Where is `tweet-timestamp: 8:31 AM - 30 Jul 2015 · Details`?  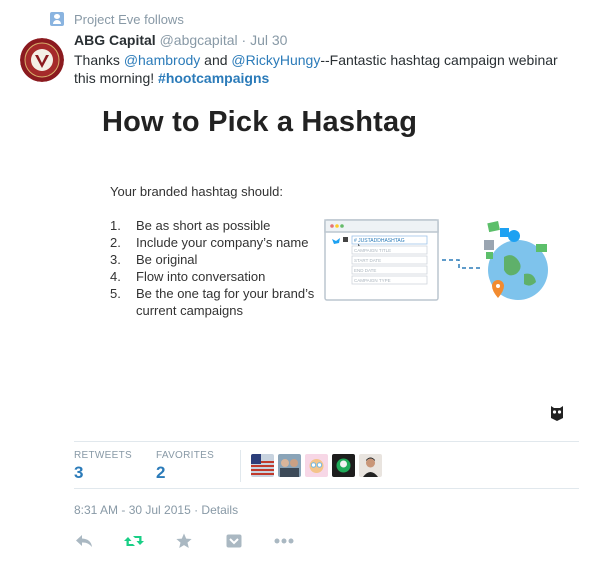 tweet-timestamp: 8:31 AM - 30 Jul 2015 · Details is located at coordinates (156, 510).